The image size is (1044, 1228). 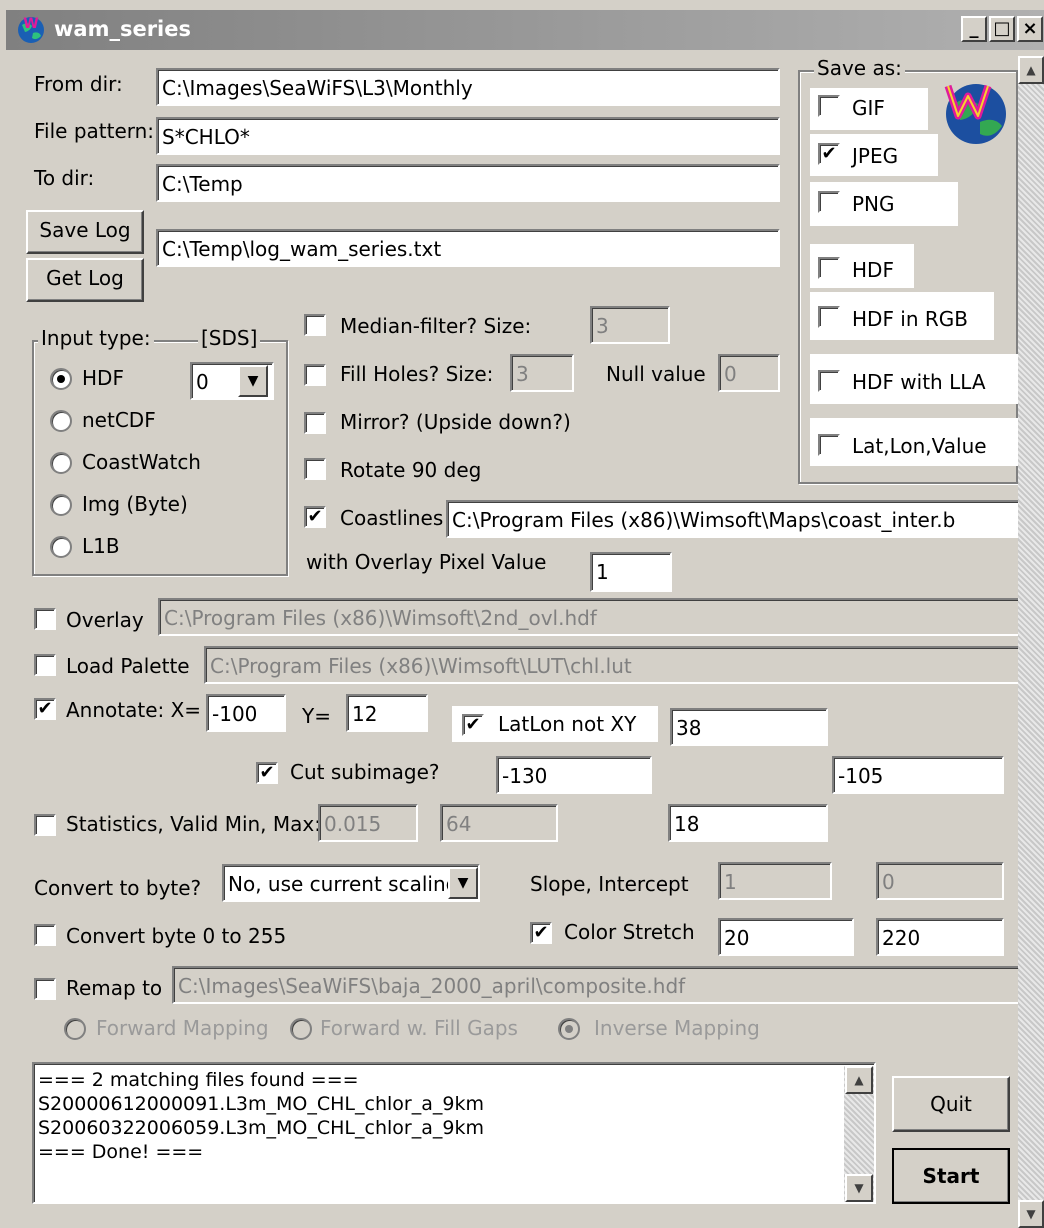 I want to click on gif-checkbox, so click(x=829, y=106).